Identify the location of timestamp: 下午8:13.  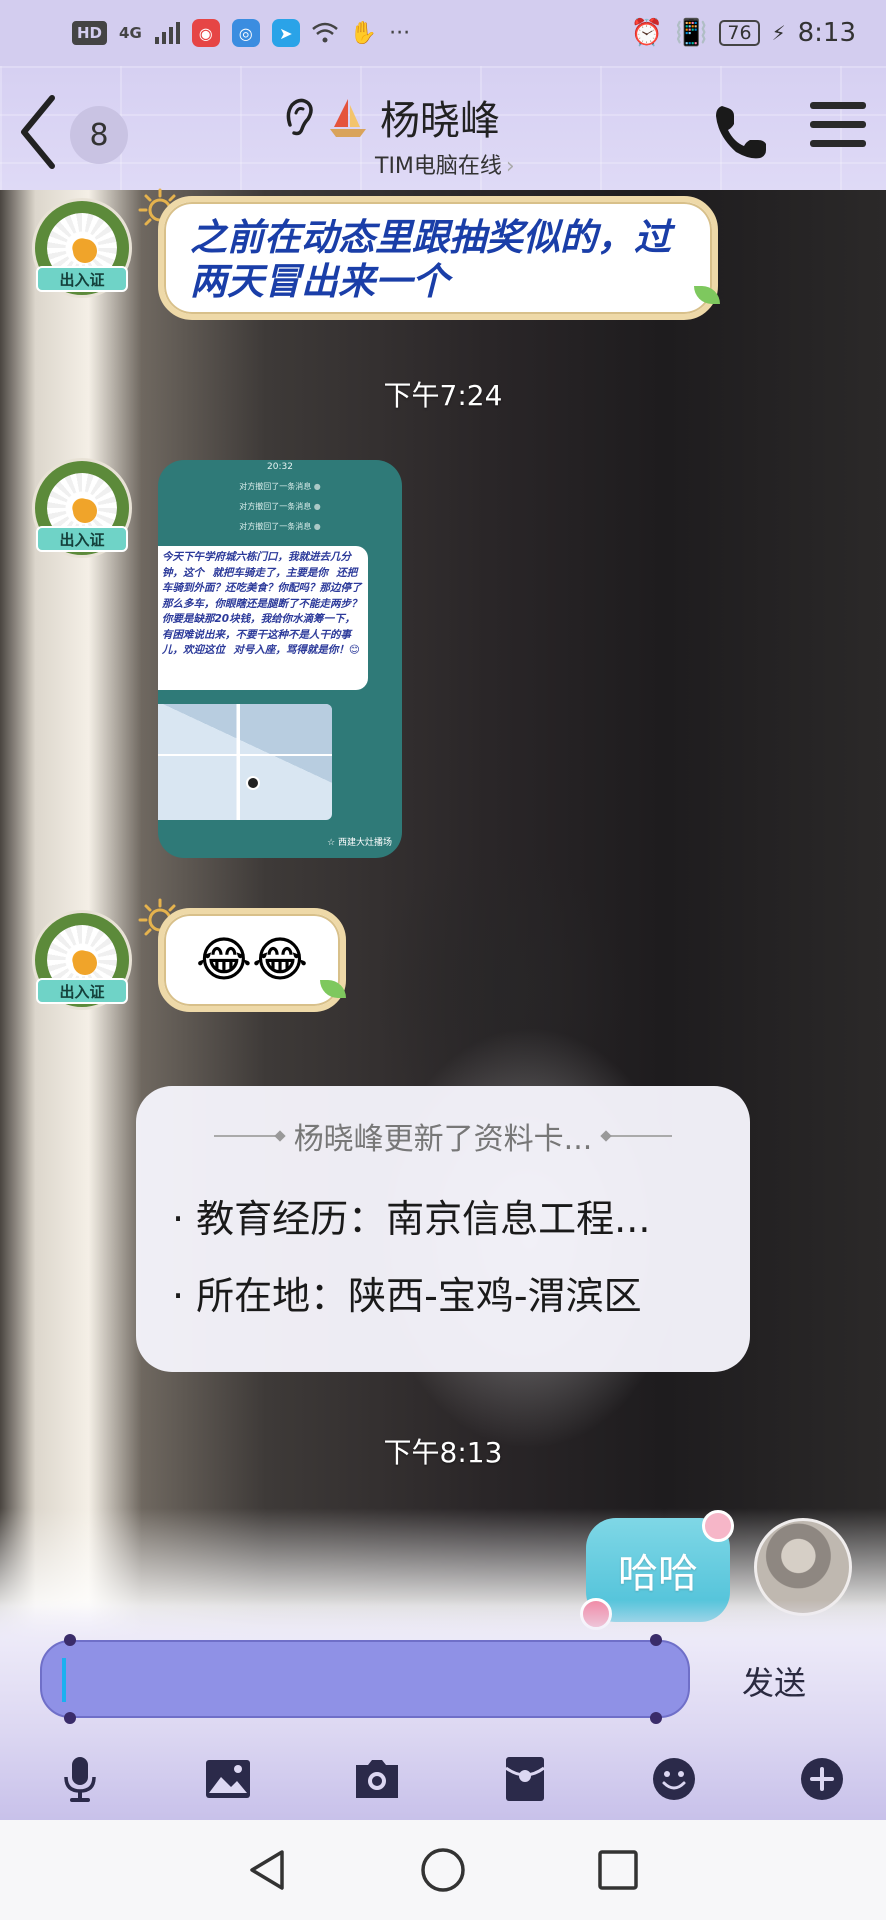
(443, 1452).